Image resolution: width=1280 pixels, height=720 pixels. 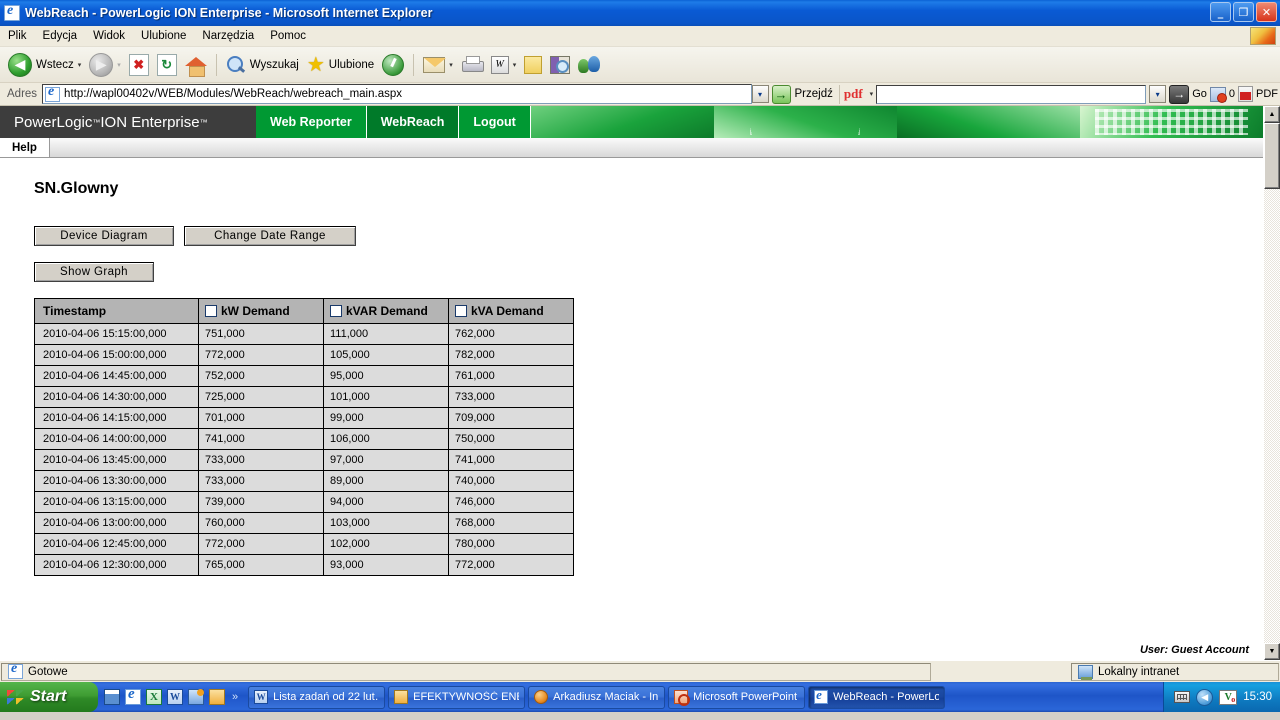 What do you see at coordinates (116, 355) in the screenshot?
I see `cell-timestamp: 2010-04-06 15:00:00,000` at bounding box center [116, 355].